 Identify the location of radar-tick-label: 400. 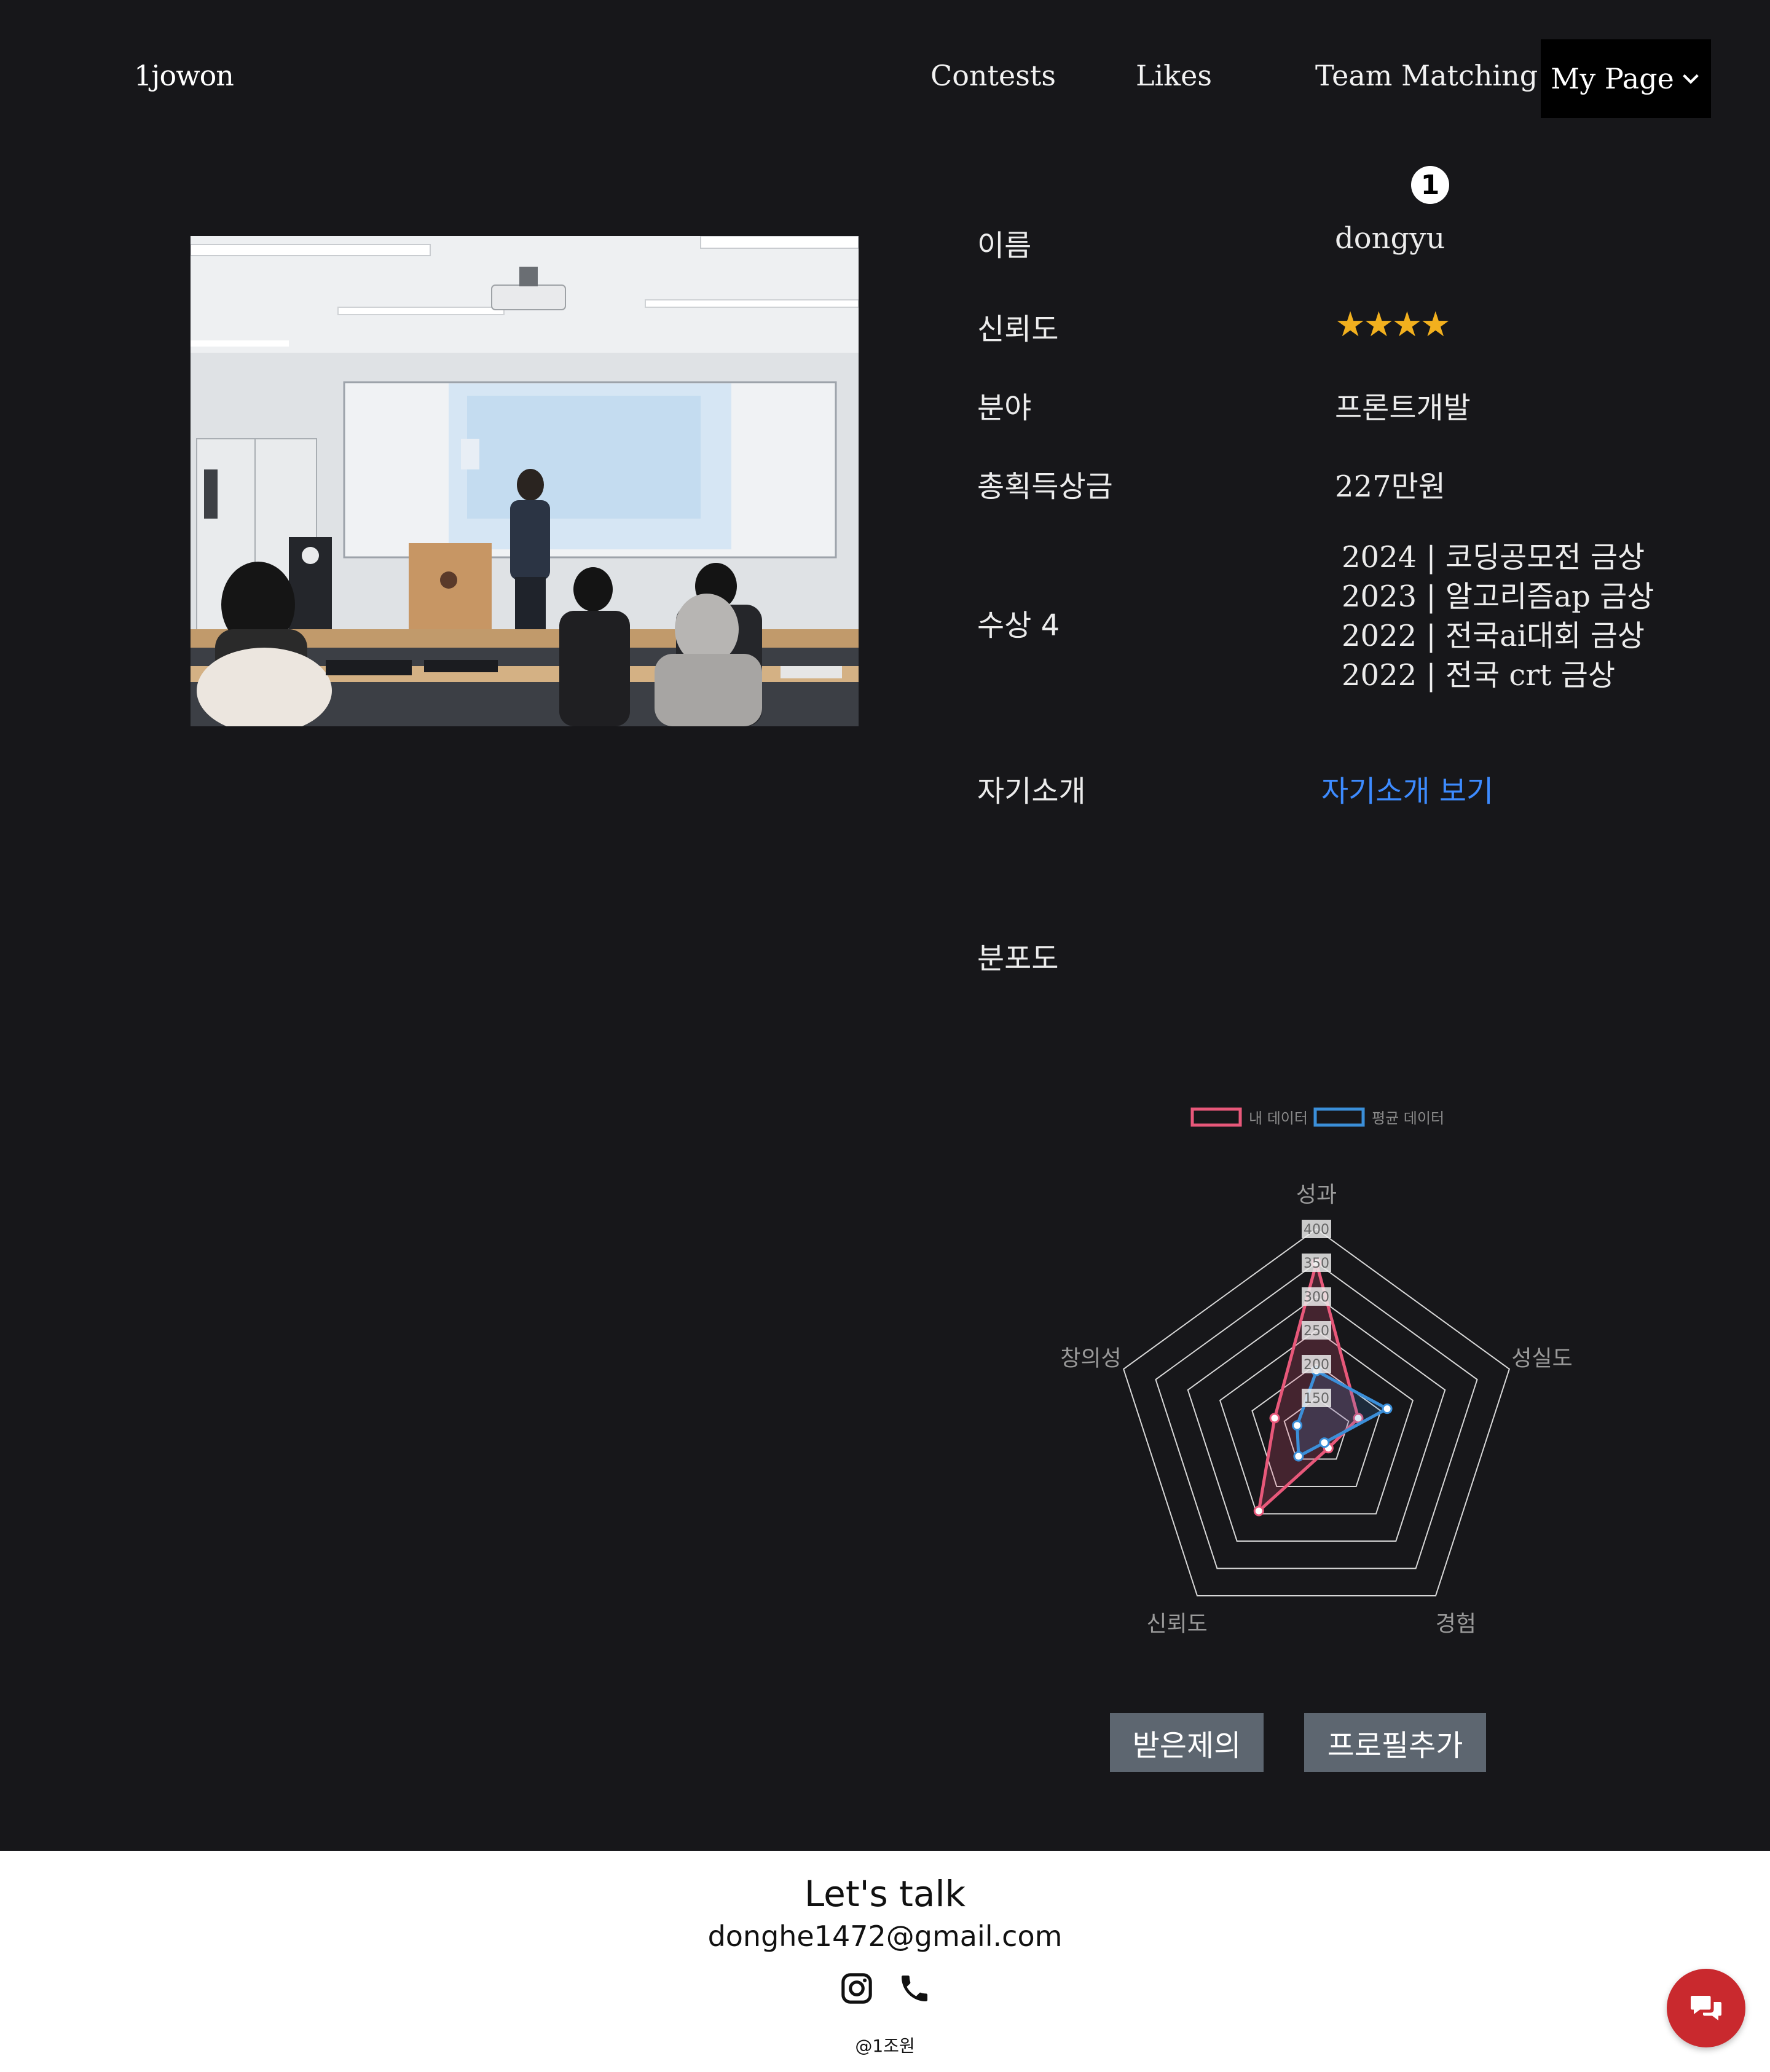
(1317, 1230).